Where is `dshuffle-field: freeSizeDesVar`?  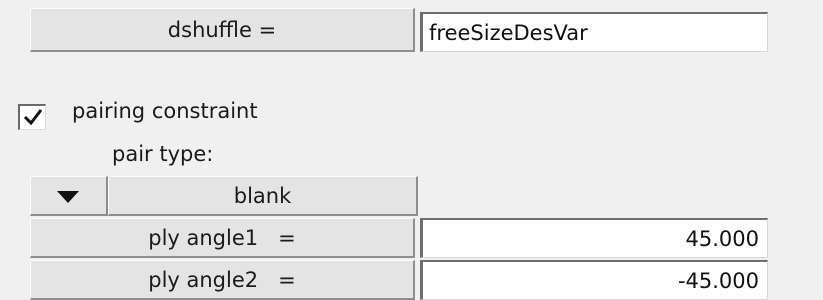
dshuffle-field: freeSizeDesVar is located at coordinates (594, 32).